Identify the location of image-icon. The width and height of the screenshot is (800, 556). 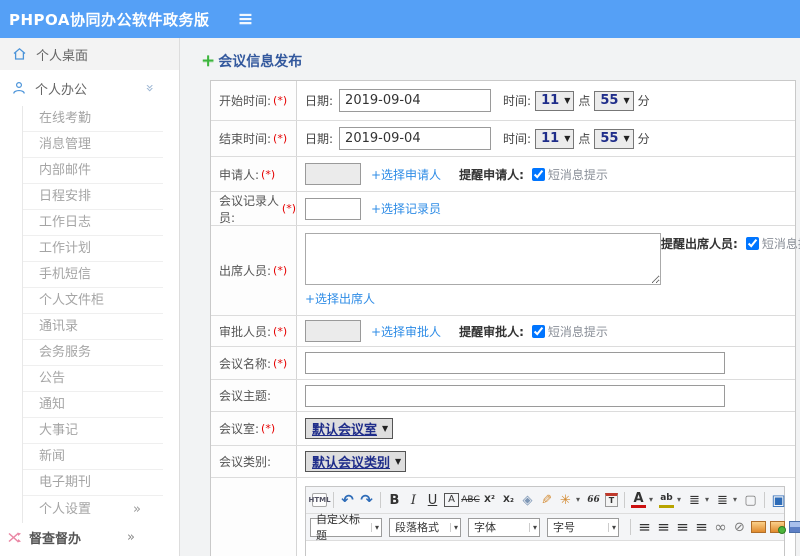
(758, 527).